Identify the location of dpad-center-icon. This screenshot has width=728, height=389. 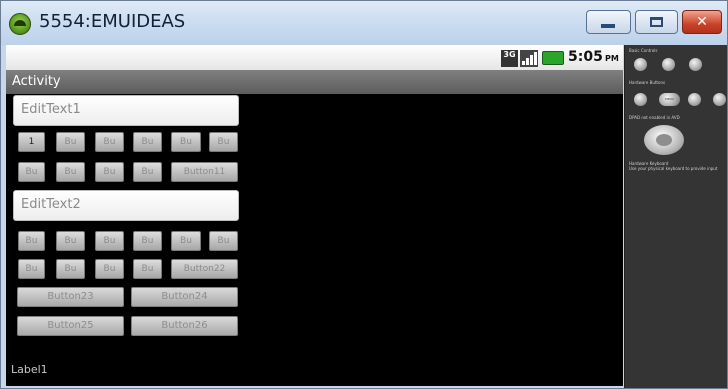
(664, 140).